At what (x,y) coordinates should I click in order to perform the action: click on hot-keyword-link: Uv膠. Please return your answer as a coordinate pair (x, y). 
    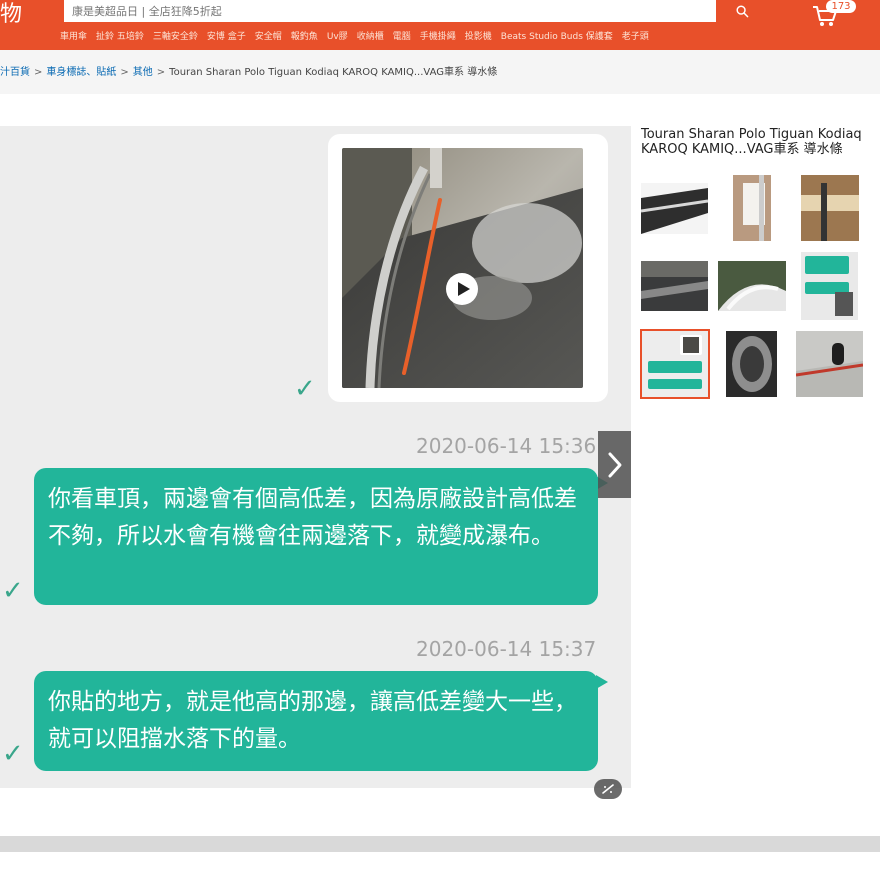
    Looking at the image, I should click on (337, 37).